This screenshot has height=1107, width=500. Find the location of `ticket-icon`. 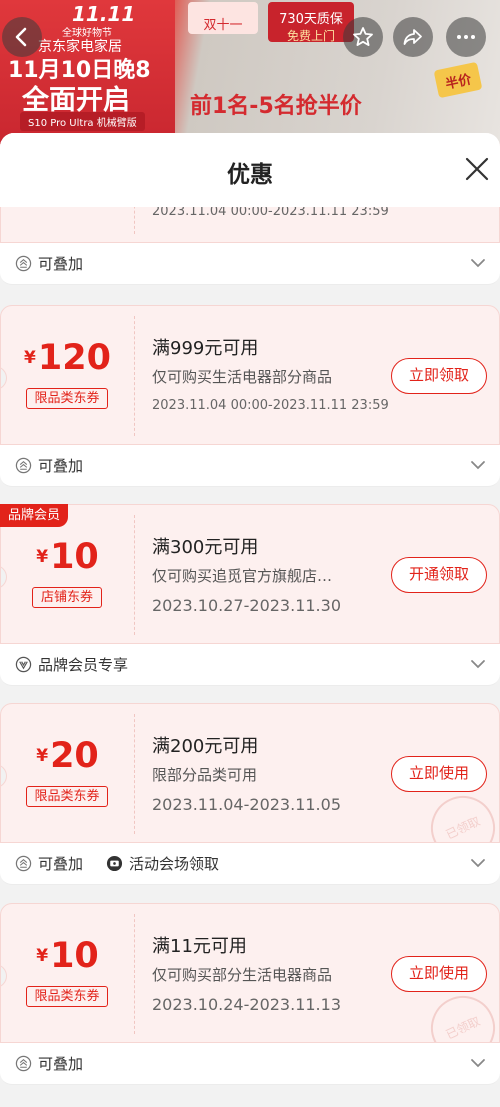

ticket-icon is located at coordinates (114, 863).